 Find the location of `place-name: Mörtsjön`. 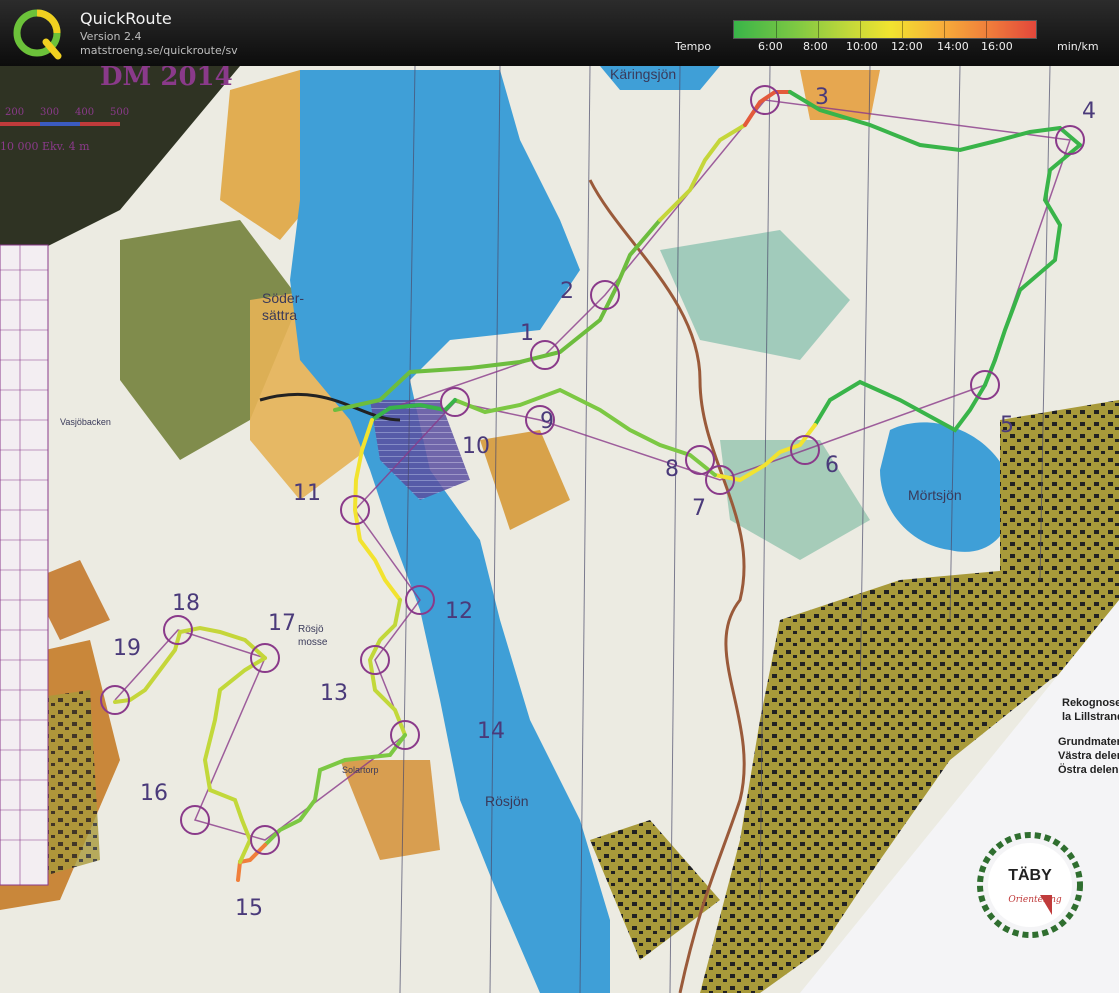

place-name: Mörtsjön is located at coordinates (935, 495).